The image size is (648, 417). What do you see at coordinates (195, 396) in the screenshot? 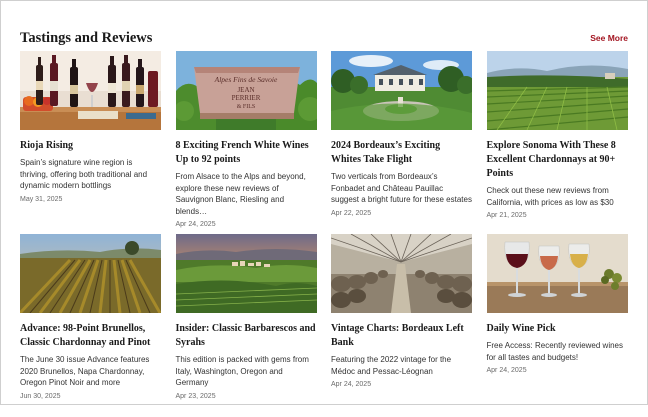
I see `article-date: Apr 23, 2025` at bounding box center [195, 396].